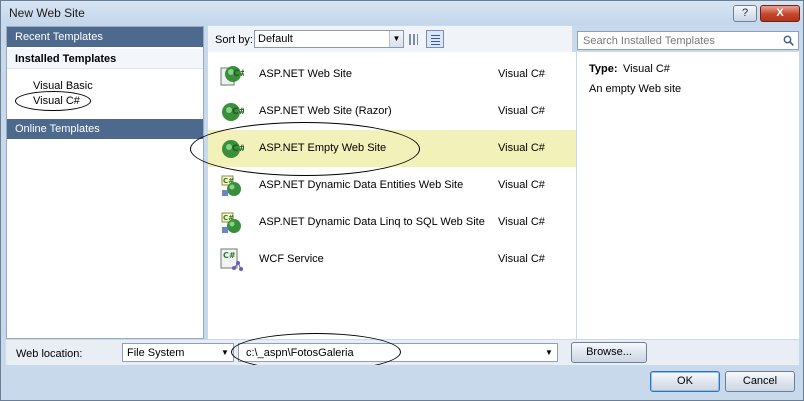 This screenshot has height=401, width=804. Describe the element at coordinates (398, 352) in the screenshot. I see `location-path-combo: c:\_aspn\FotosGaleria ▼` at that location.